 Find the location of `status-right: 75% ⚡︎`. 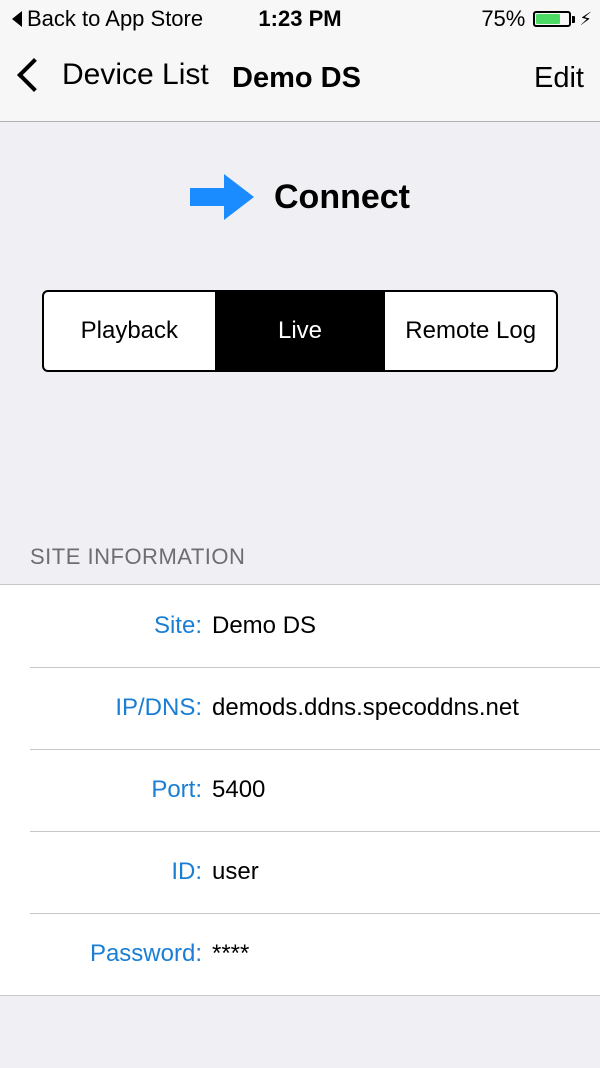

status-right: 75% ⚡︎ is located at coordinates (536, 19).